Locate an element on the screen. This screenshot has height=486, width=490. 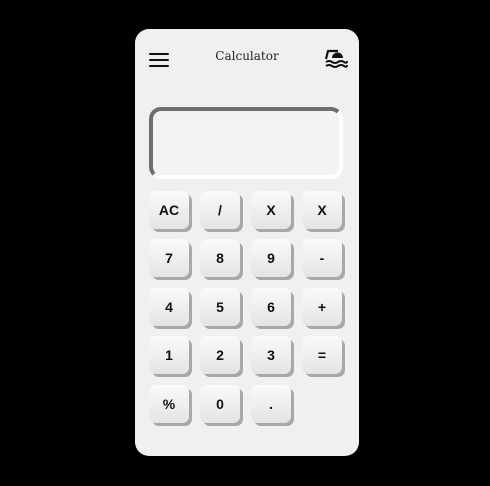
digit-9-button: 9 is located at coordinates (271, 258).